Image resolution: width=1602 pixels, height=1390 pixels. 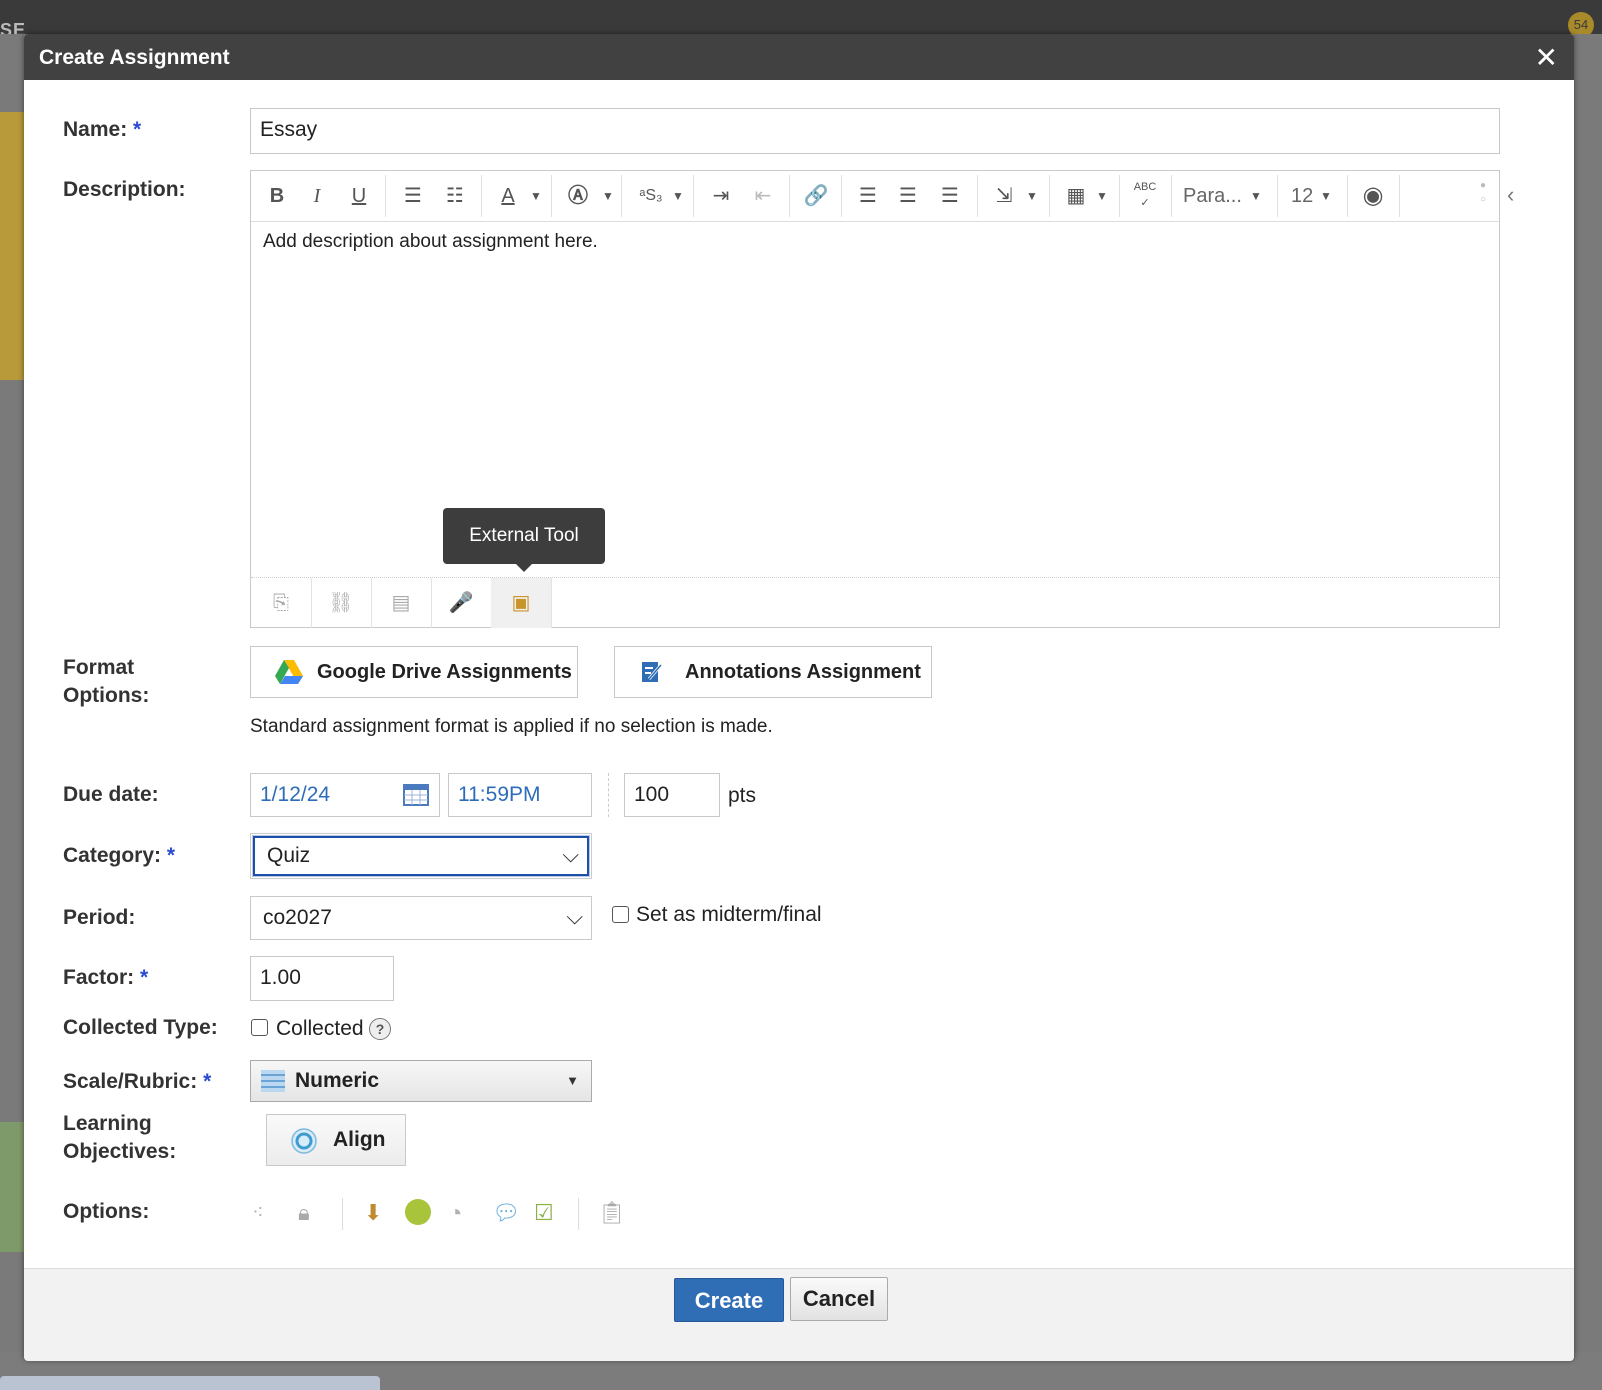 I want to click on grade-stats-icon: ◔, so click(x=455, y=1214).